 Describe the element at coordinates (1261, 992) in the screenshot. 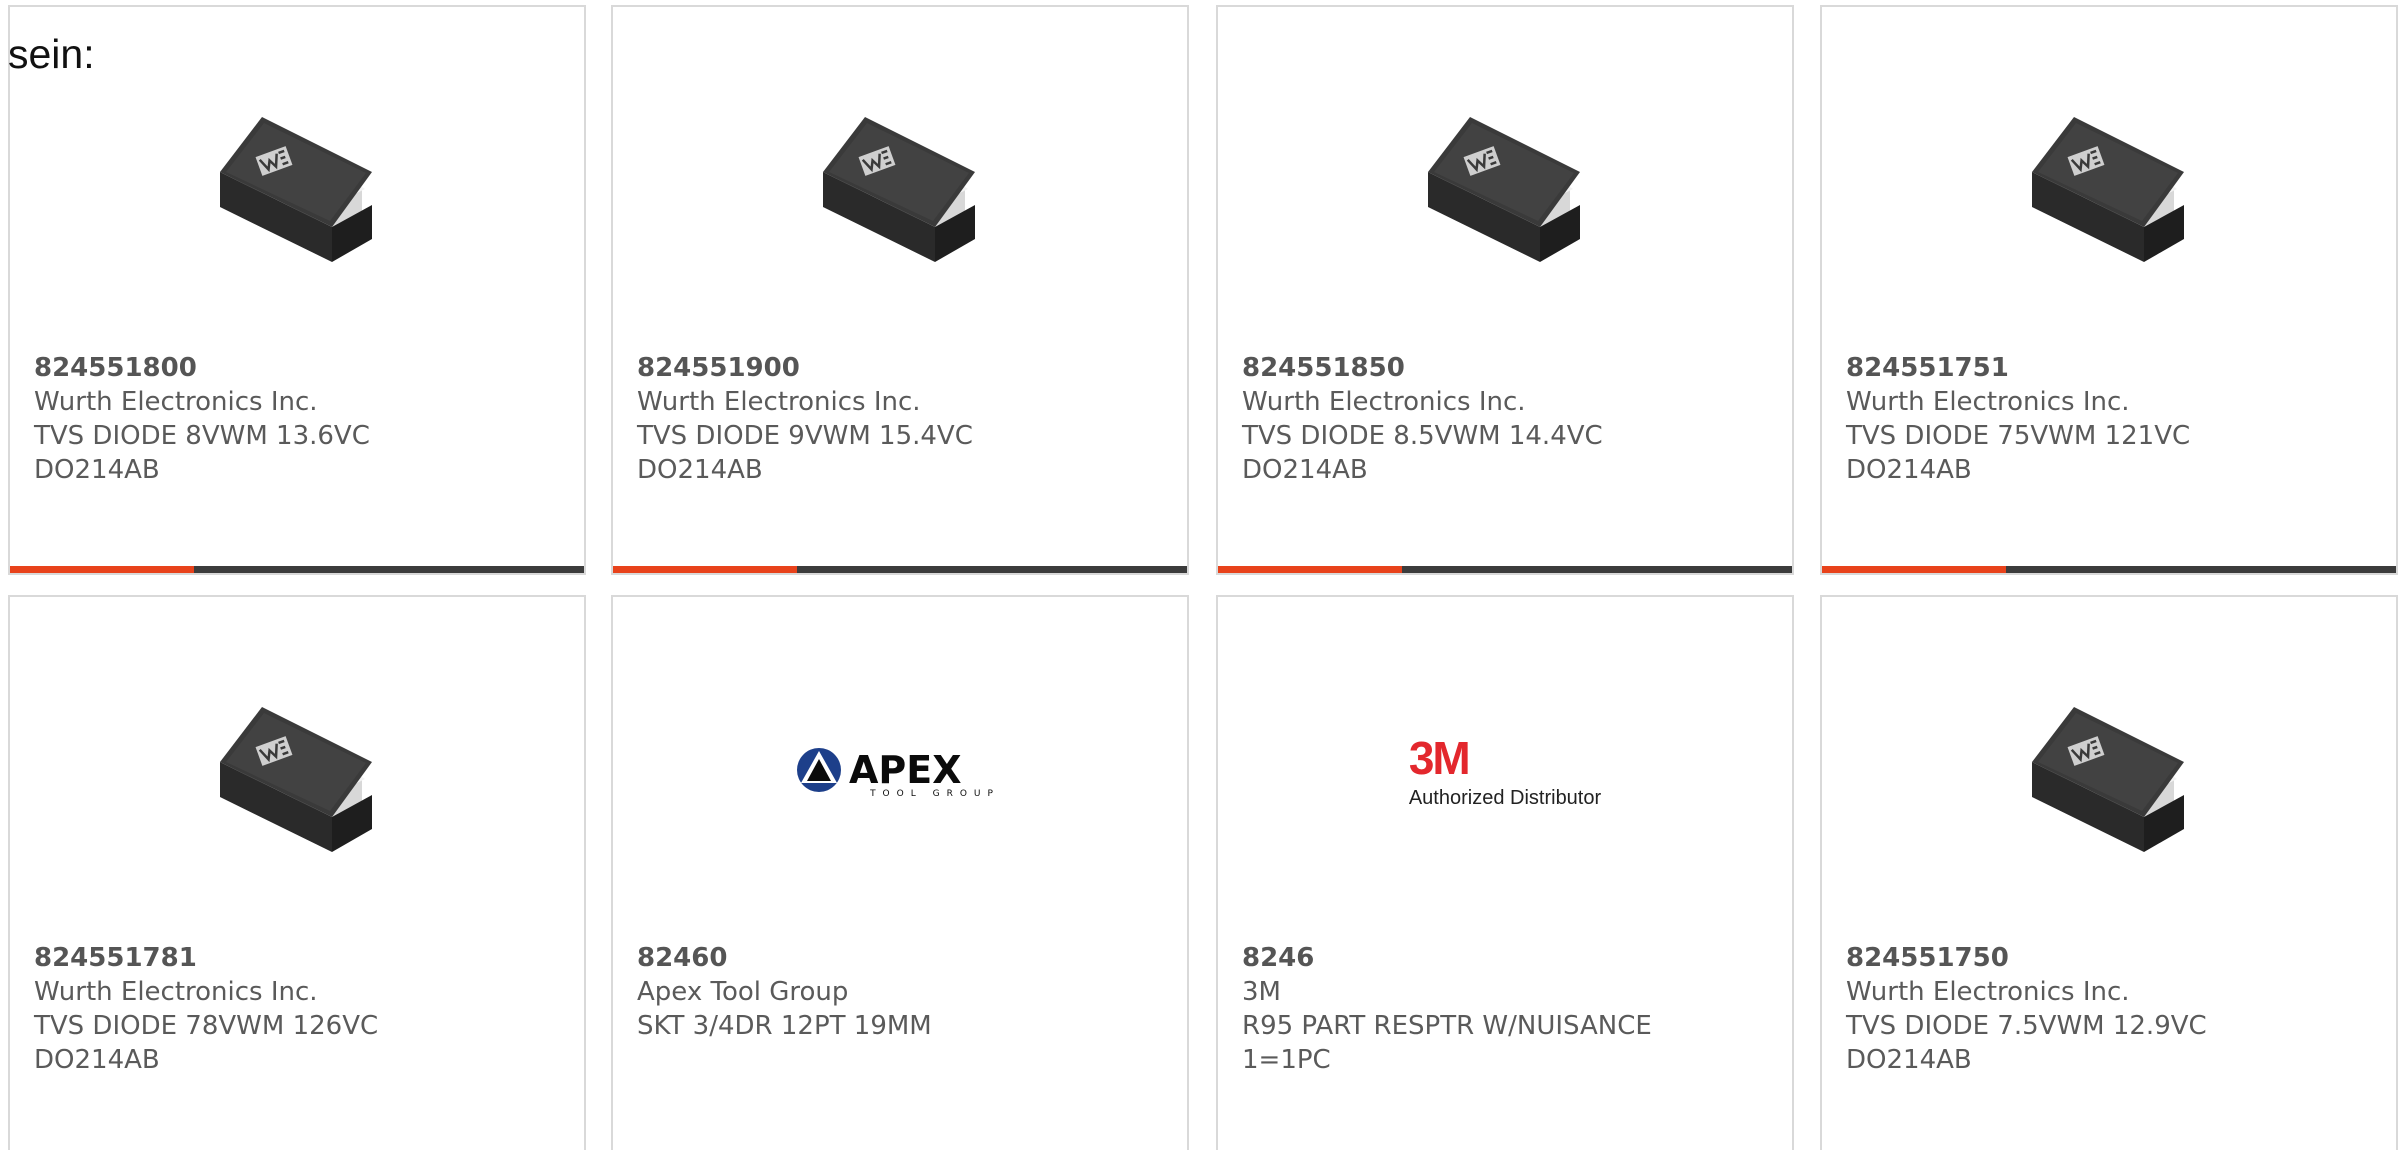

I see `manufacturer-name: 3M` at that location.